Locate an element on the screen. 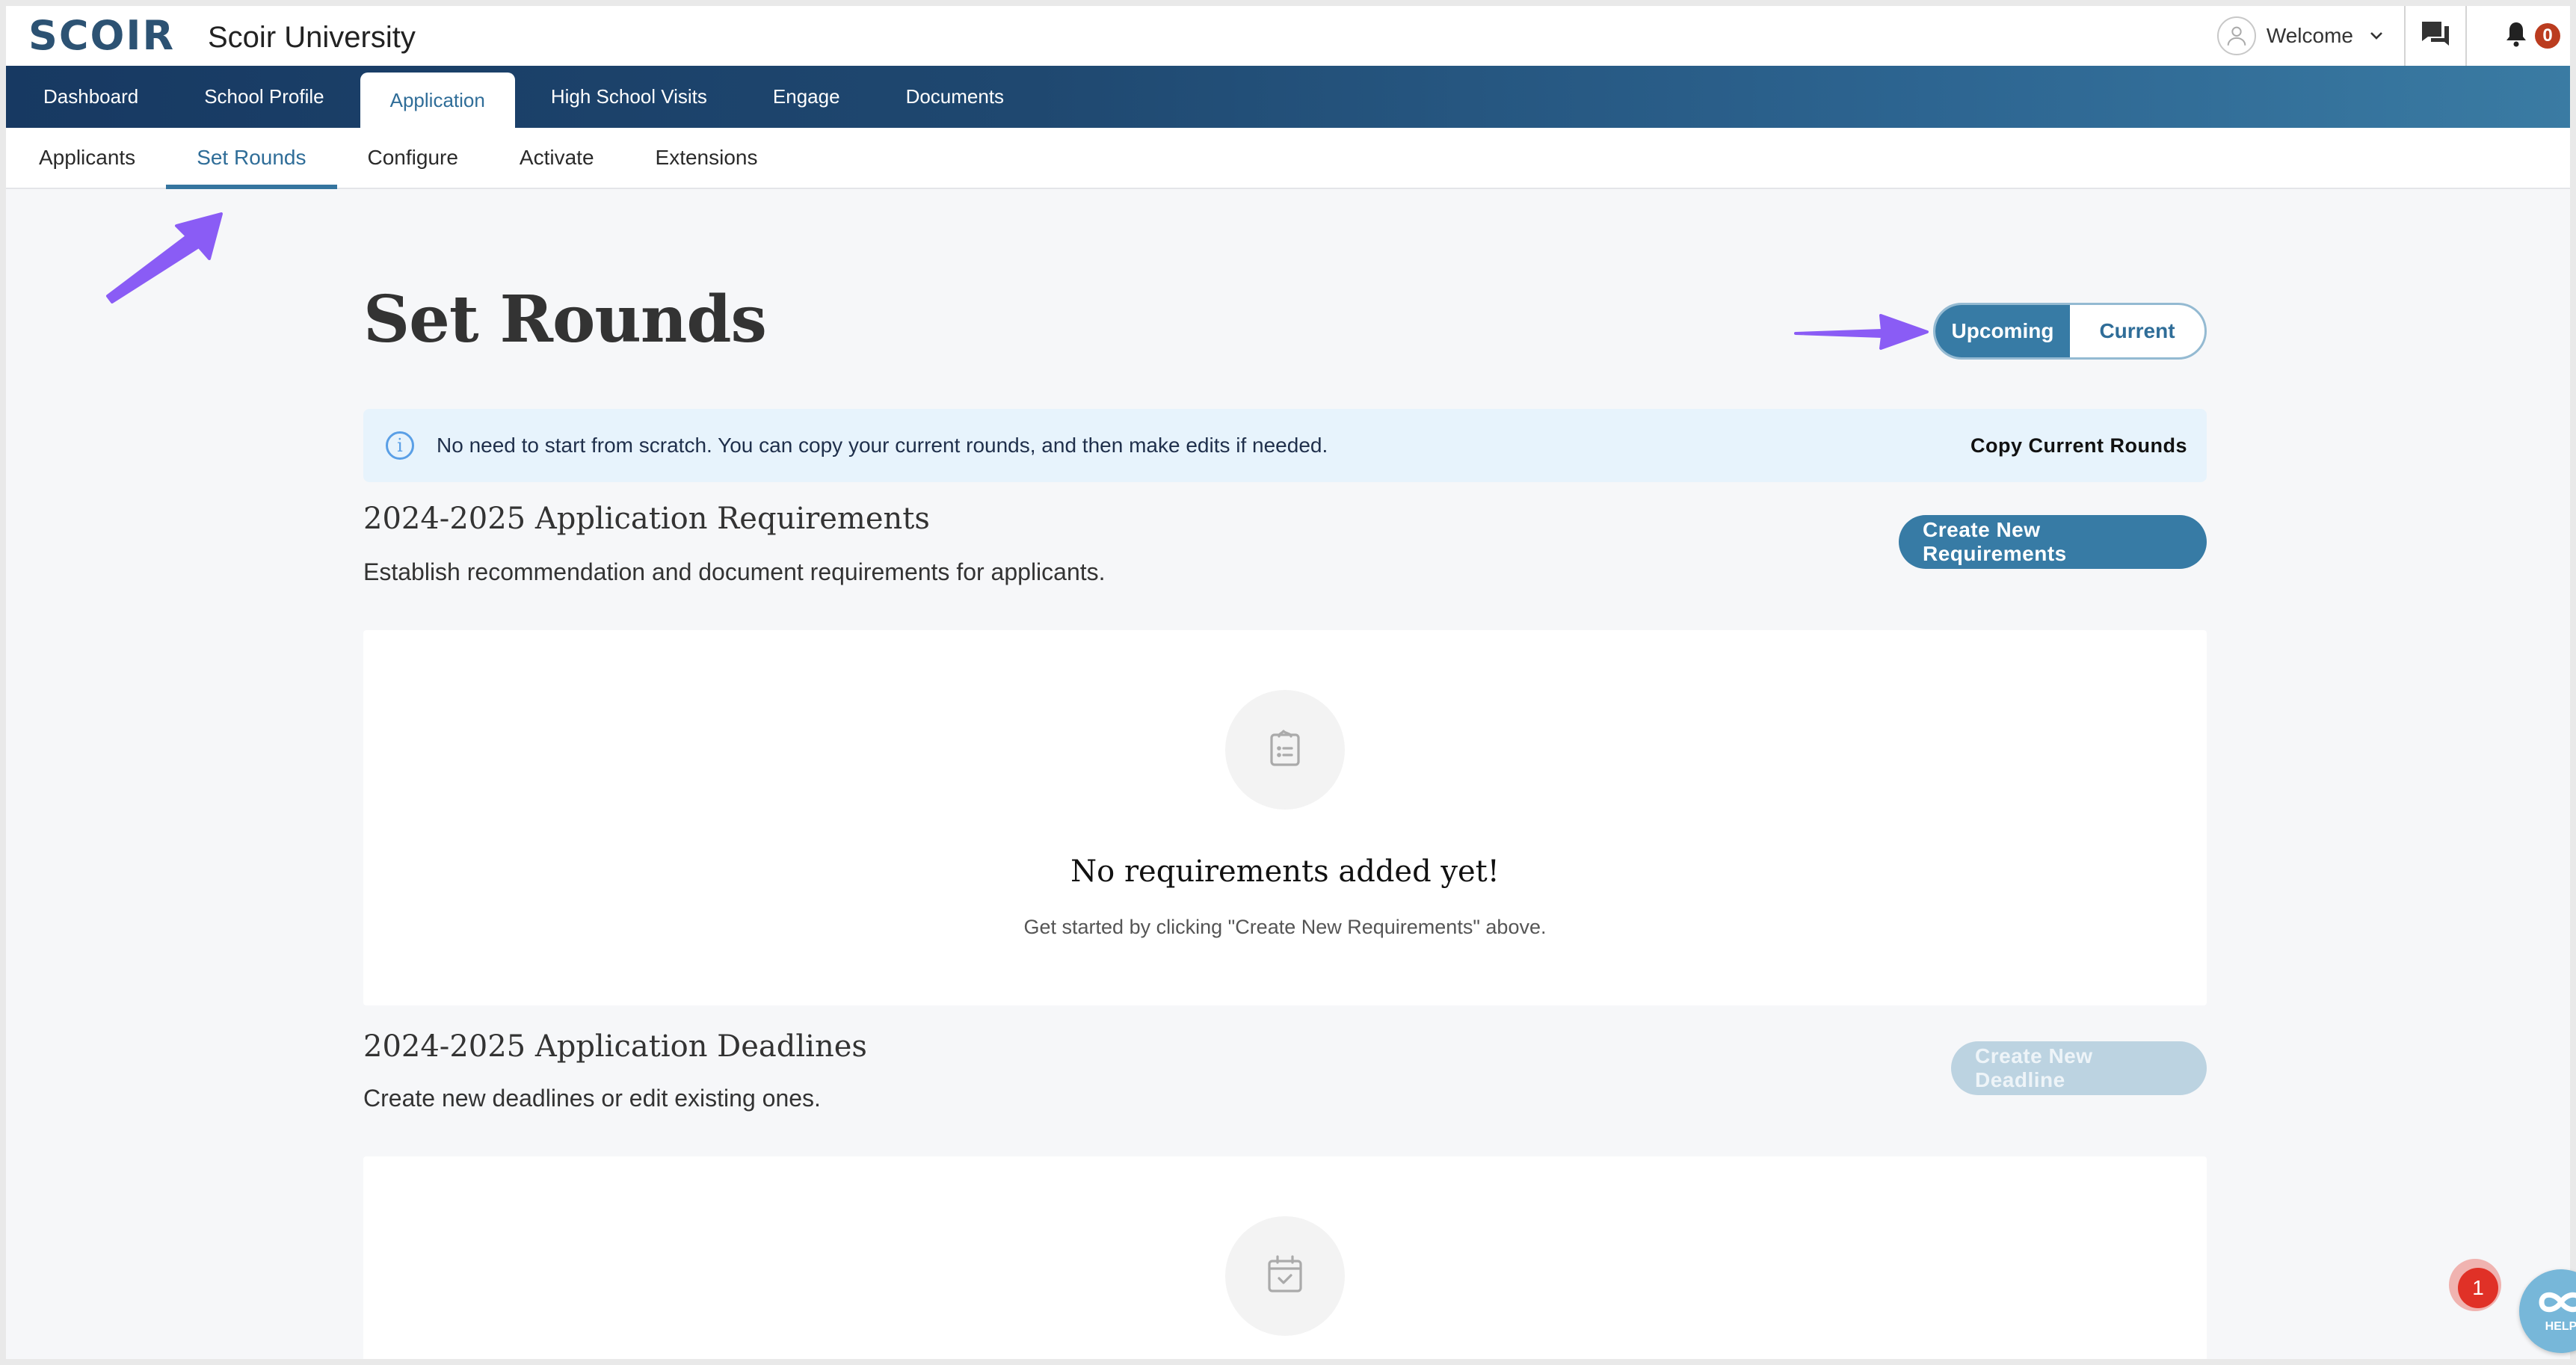  subnav-tab-set-rounds: Set Rounds is located at coordinates (251, 158).